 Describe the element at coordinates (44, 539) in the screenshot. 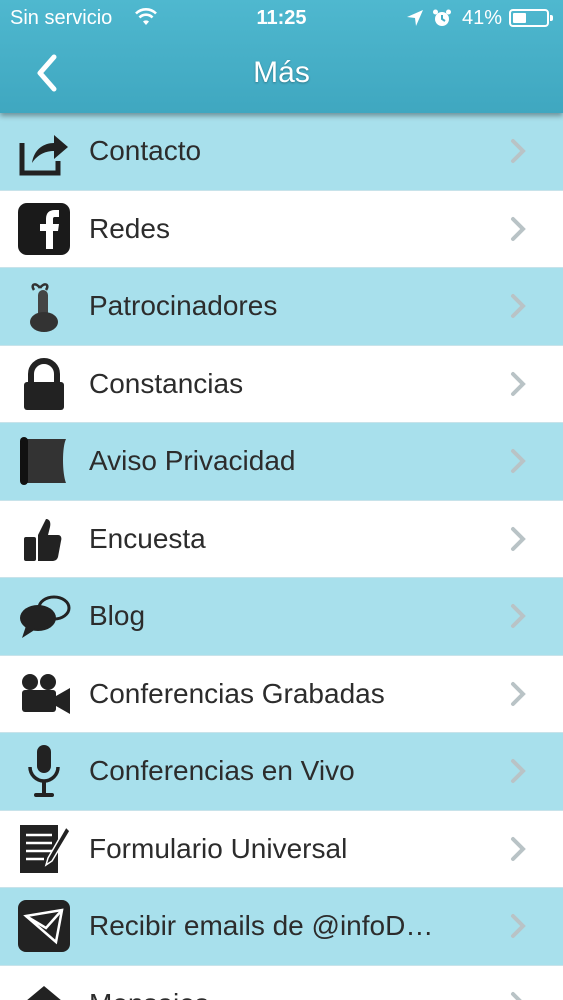

I see `thumbs-up-icon` at that location.